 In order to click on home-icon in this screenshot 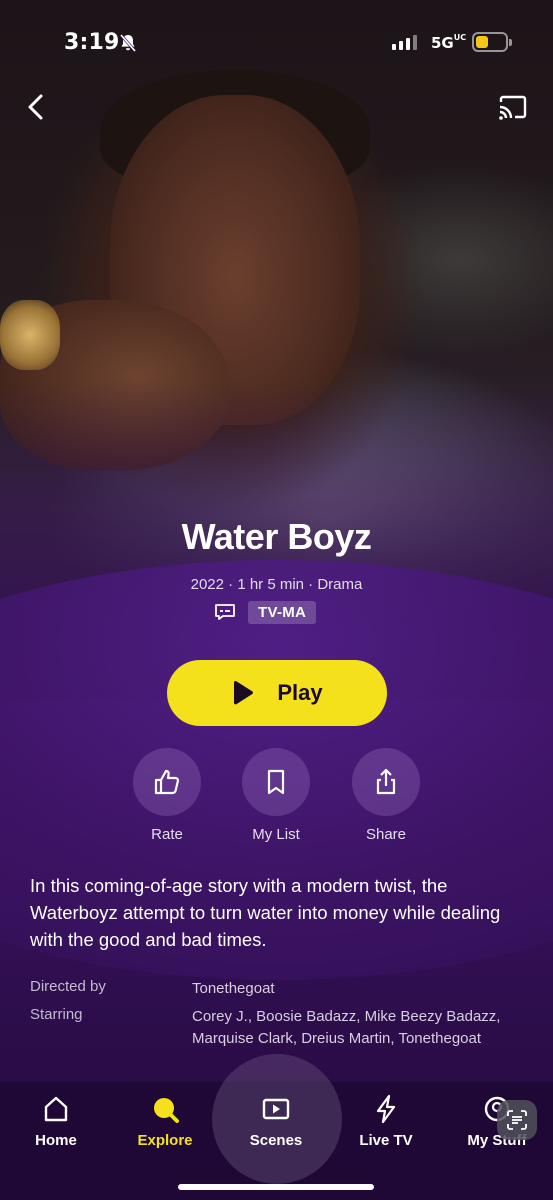, I will do `click(56, 1109)`.